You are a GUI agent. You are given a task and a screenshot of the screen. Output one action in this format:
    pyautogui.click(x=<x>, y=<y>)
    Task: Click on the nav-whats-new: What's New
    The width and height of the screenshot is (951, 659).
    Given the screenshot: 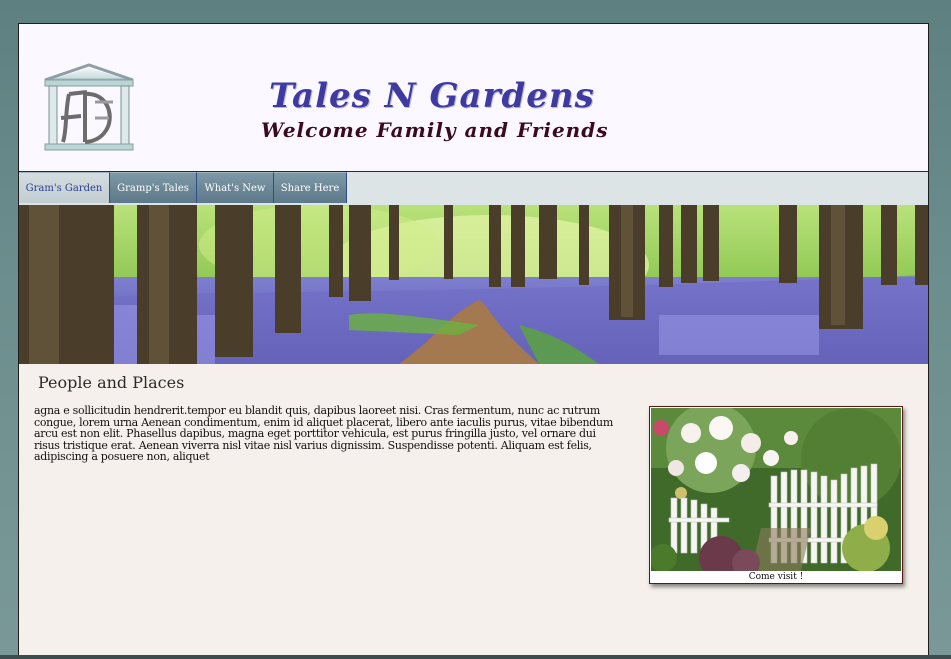 What is the action you would take?
    pyautogui.click(x=235, y=187)
    